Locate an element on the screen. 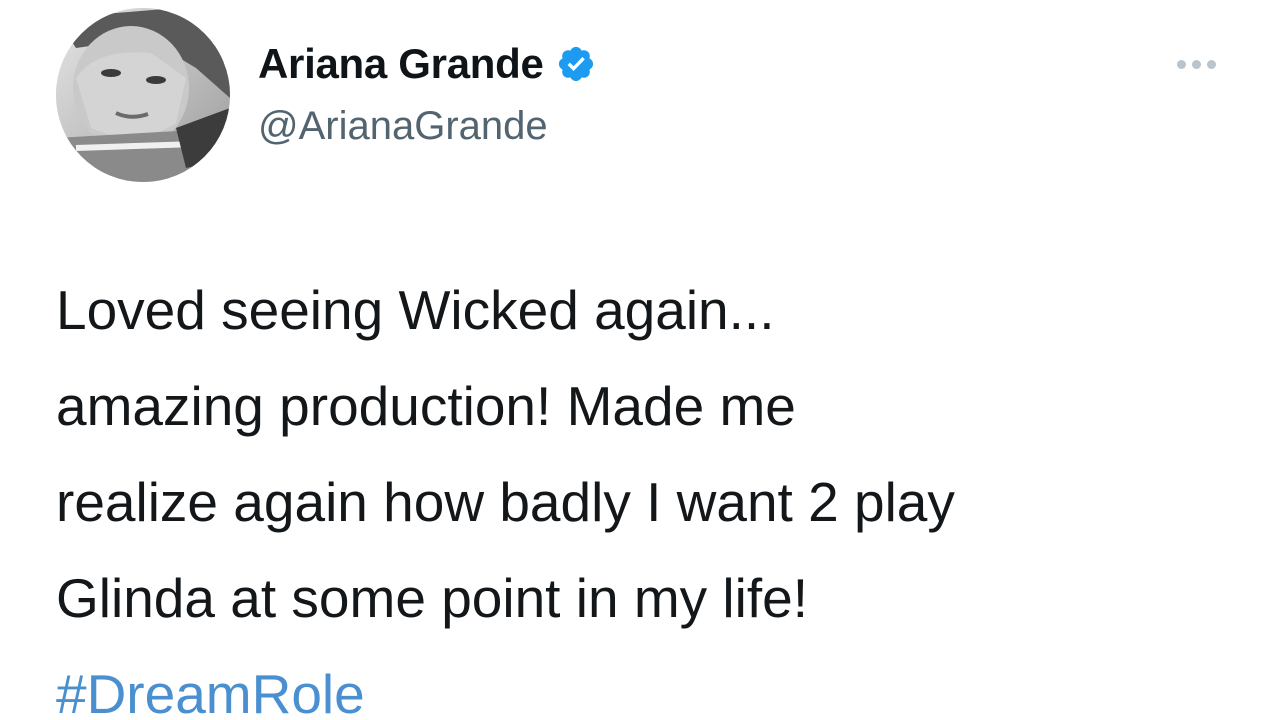 The width and height of the screenshot is (1280, 720). tweet-text-line: realize again how badly I want 2 play is located at coordinates (505, 502).